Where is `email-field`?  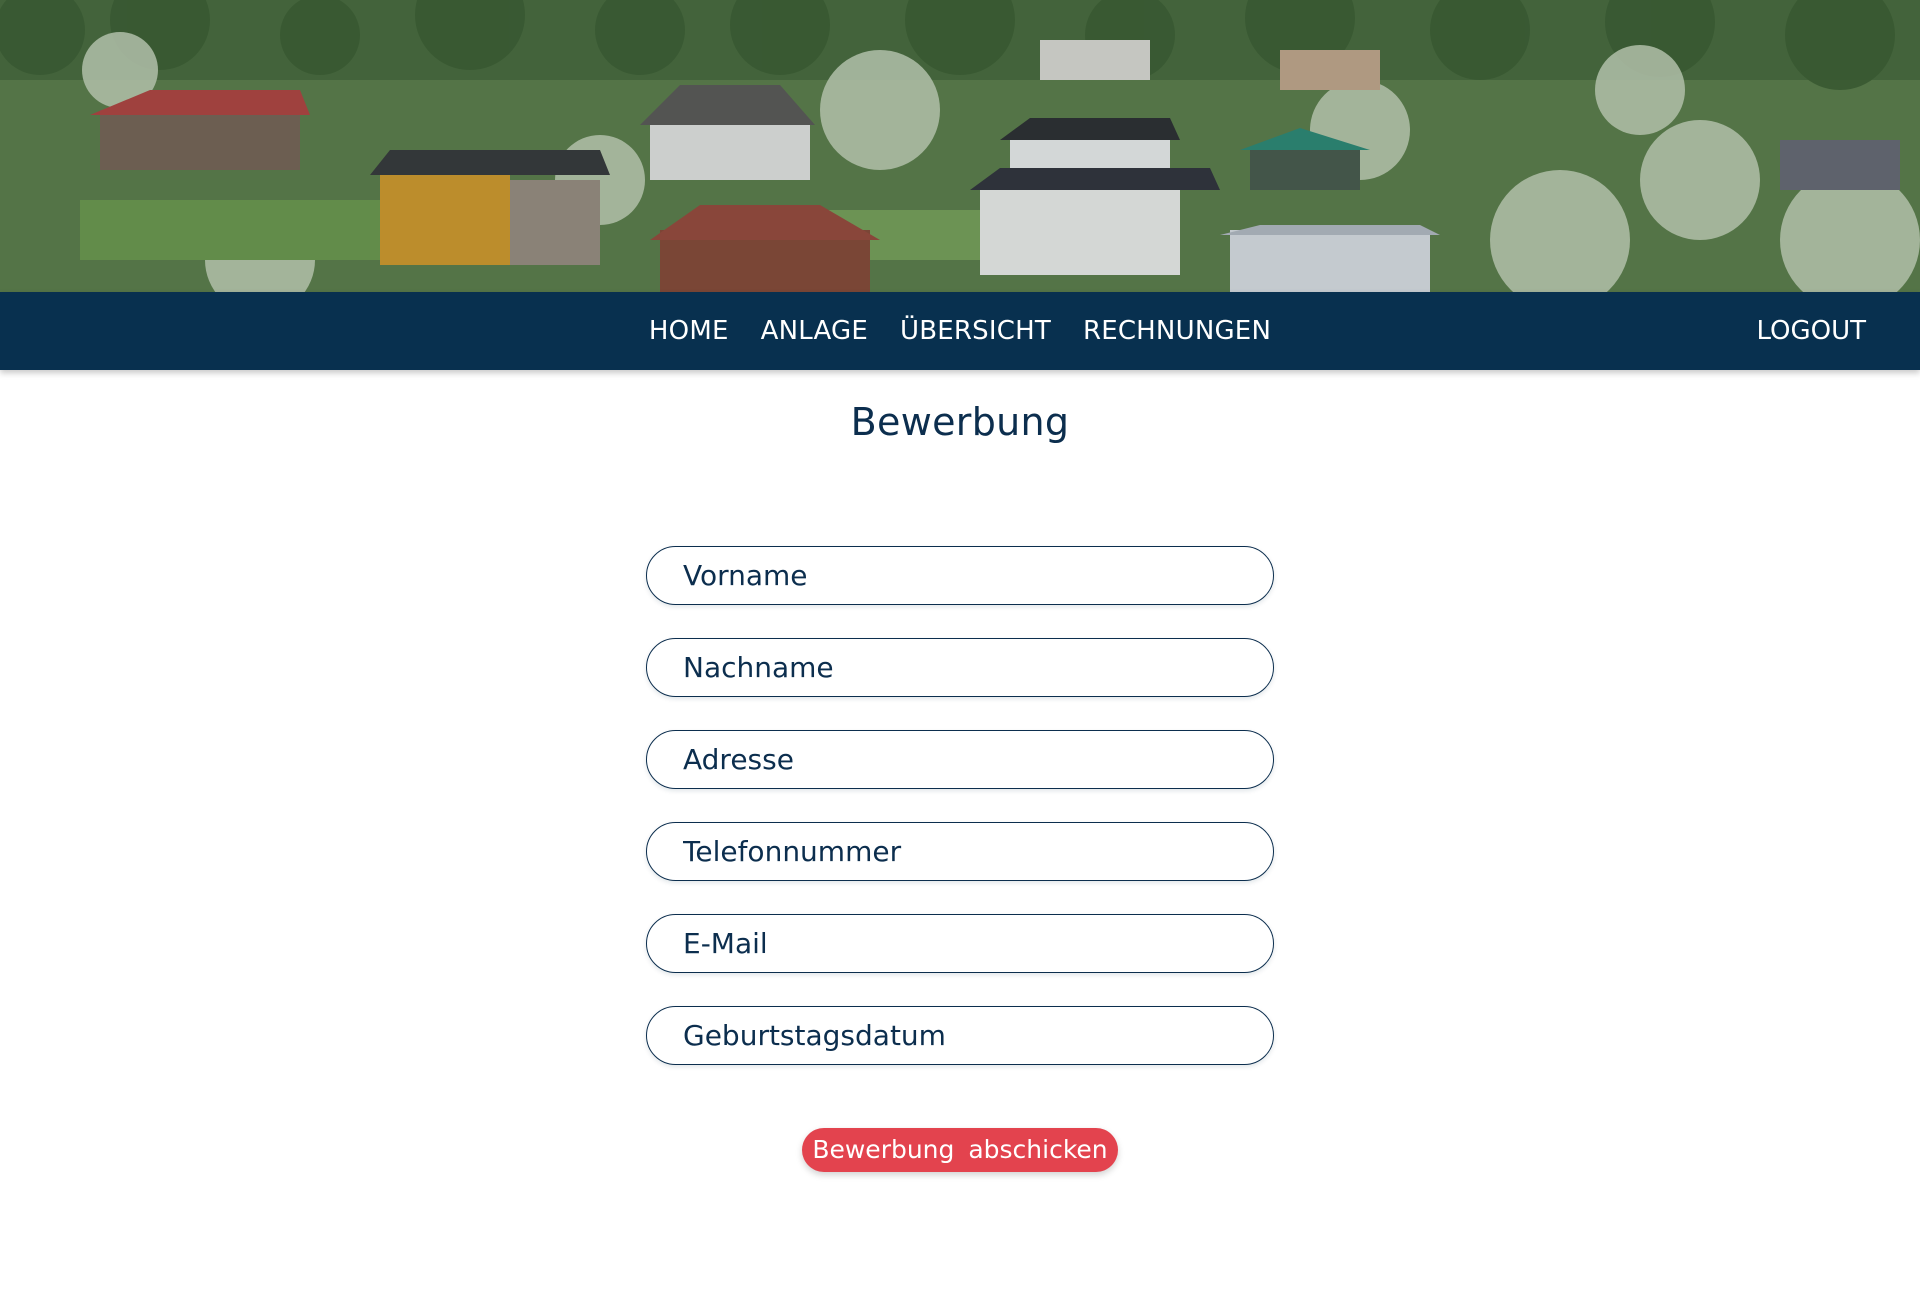
email-field is located at coordinates (960, 943).